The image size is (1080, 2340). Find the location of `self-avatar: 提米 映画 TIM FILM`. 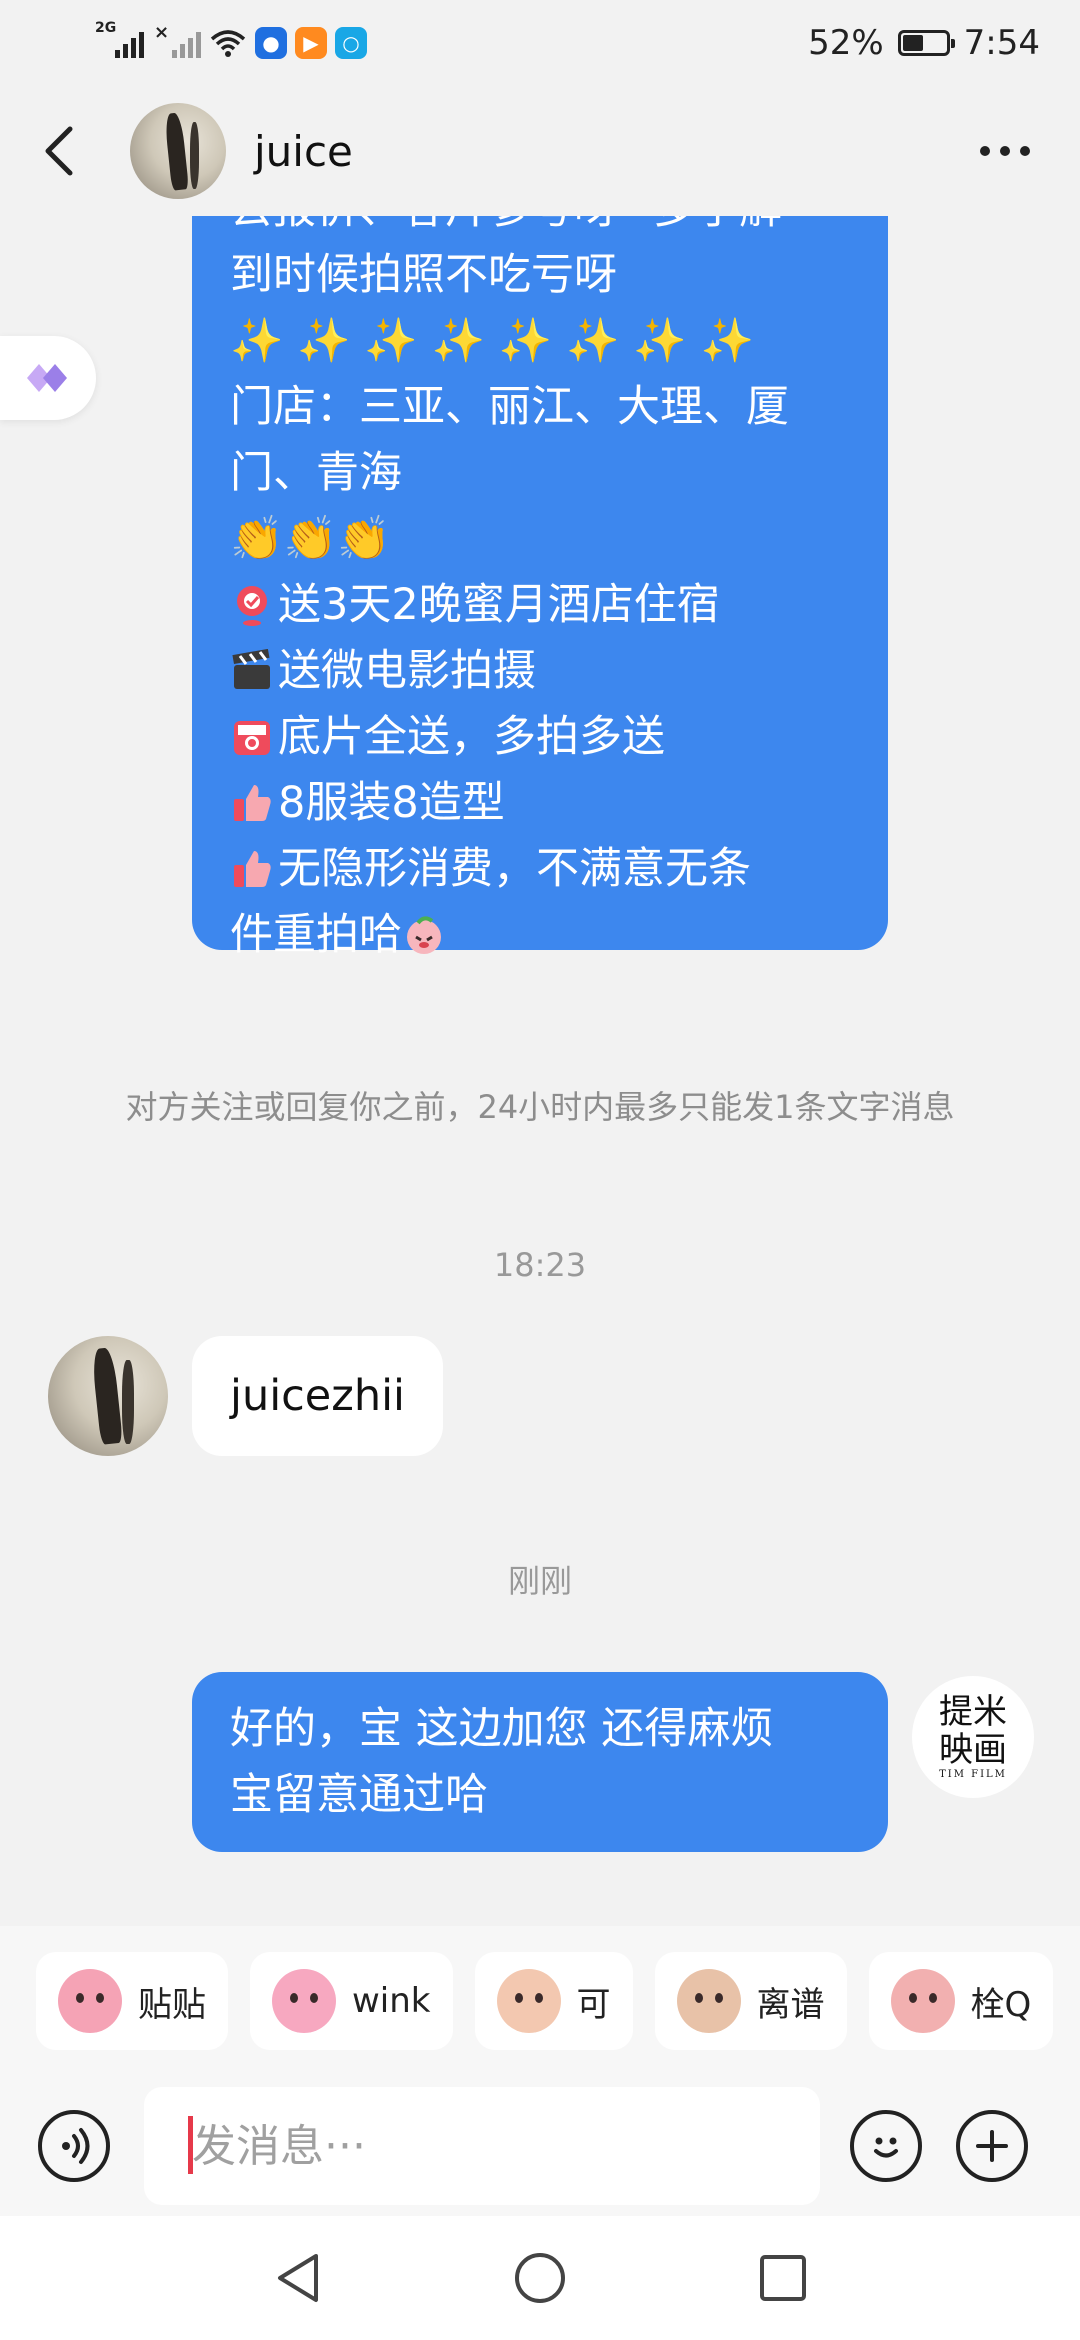

self-avatar: 提米 映画 TIM FILM is located at coordinates (973, 1737).